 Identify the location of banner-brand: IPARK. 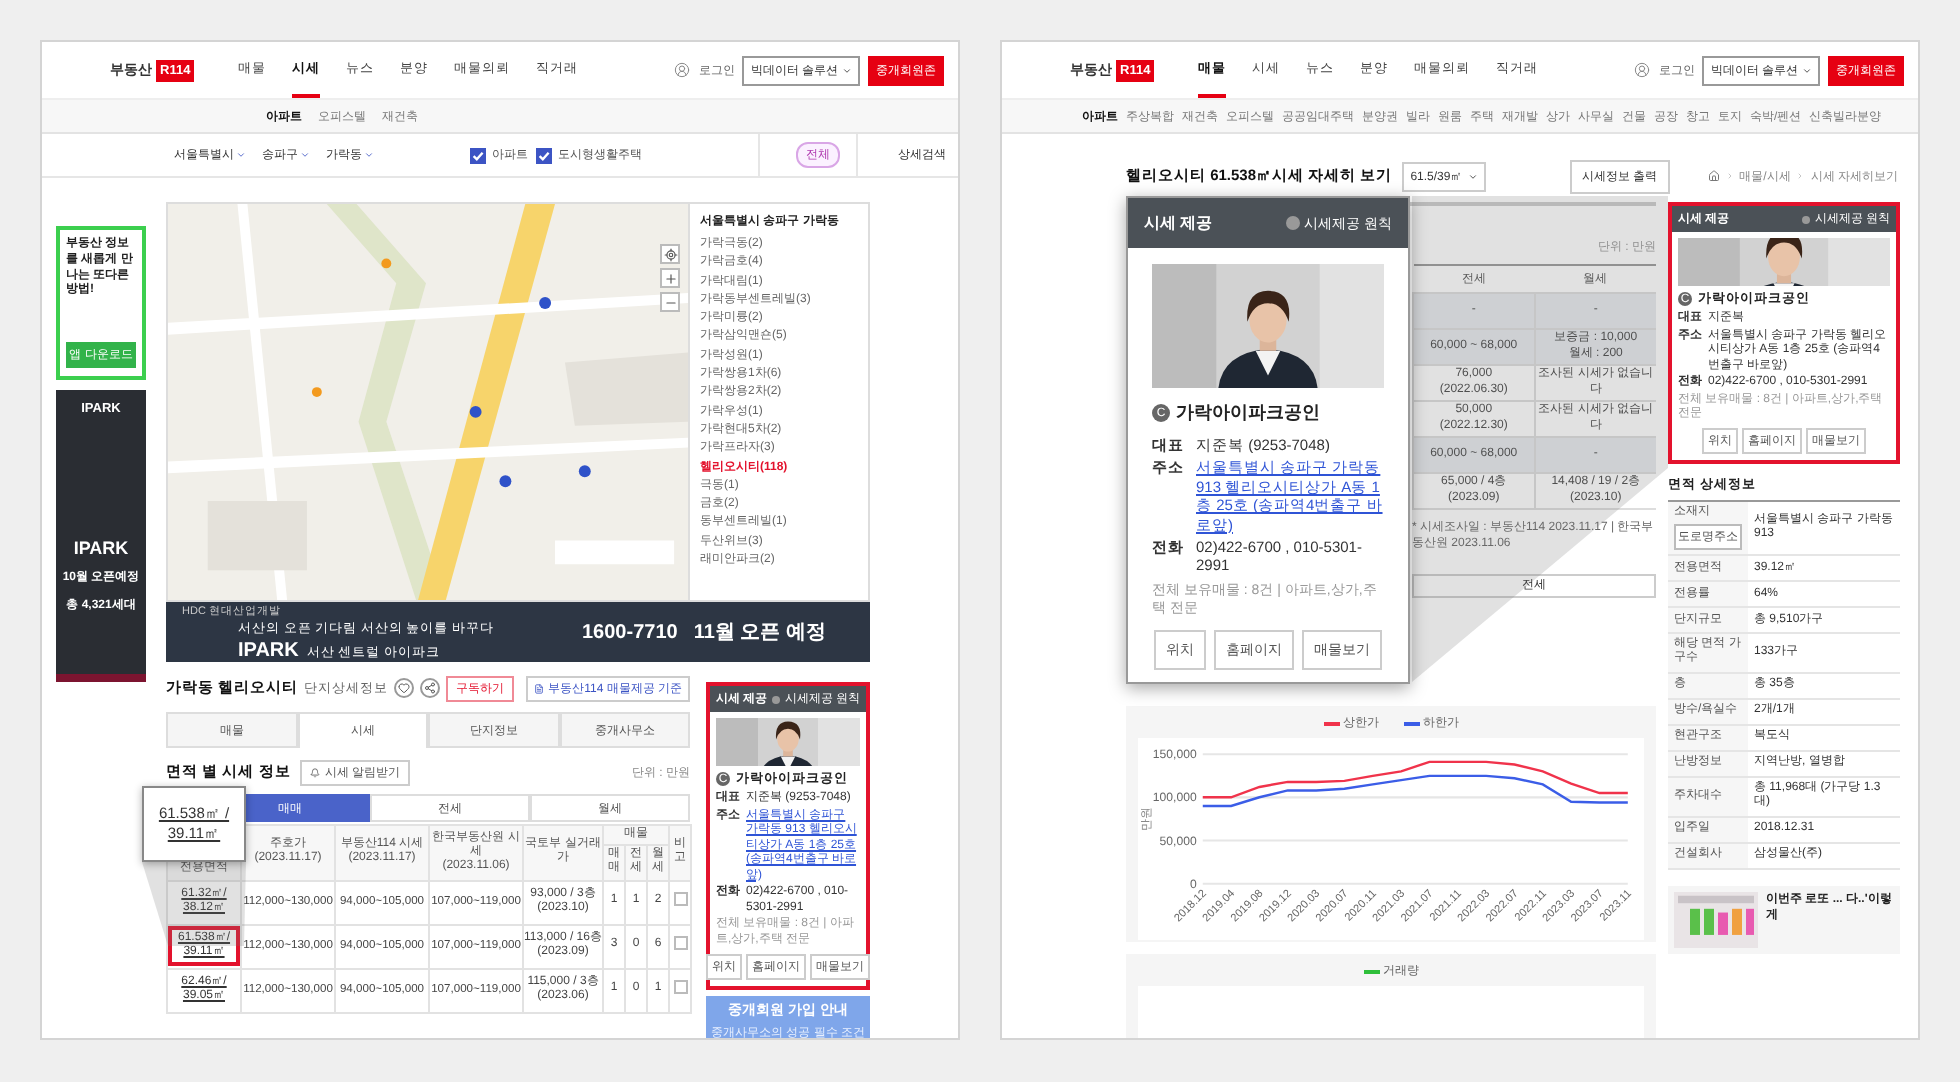
(268, 650).